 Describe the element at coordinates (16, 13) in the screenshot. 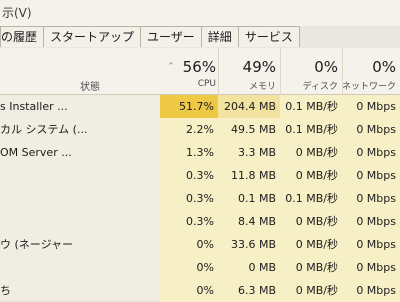

I see `menu-view: 示(V)` at that location.